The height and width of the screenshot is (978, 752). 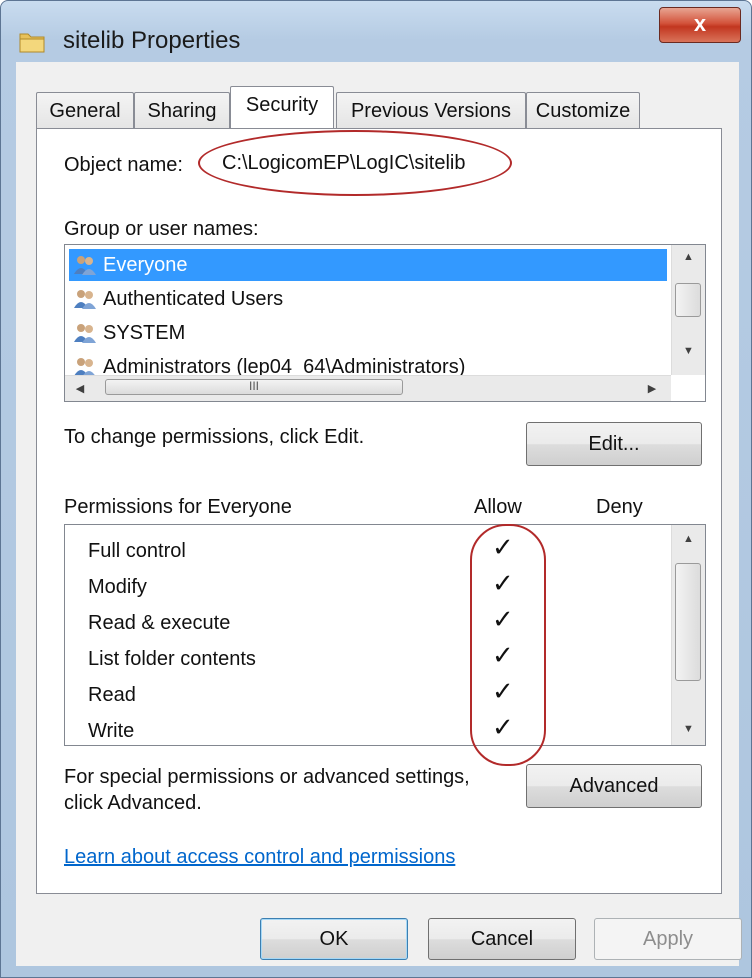 I want to click on permission-row-label: Modify, so click(x=117, y=587).